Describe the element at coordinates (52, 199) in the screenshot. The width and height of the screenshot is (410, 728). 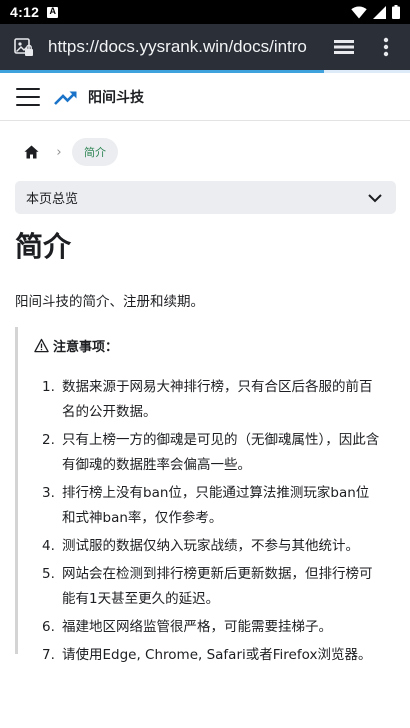
I see `toc-label: 本页总览` at that location.